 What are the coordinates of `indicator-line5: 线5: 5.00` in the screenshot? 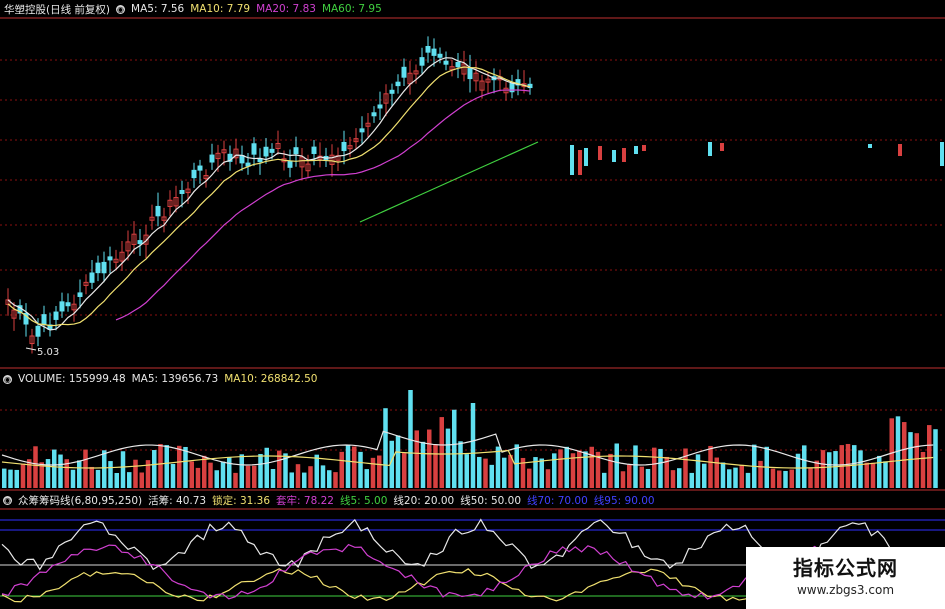 It's located at (363, 500).